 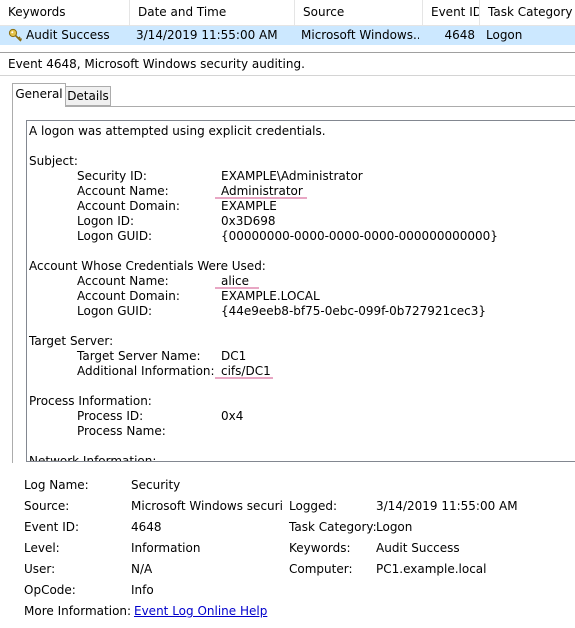 I want to click on target-server-name-label: Target Server Name:, so click(x=139, y=356).